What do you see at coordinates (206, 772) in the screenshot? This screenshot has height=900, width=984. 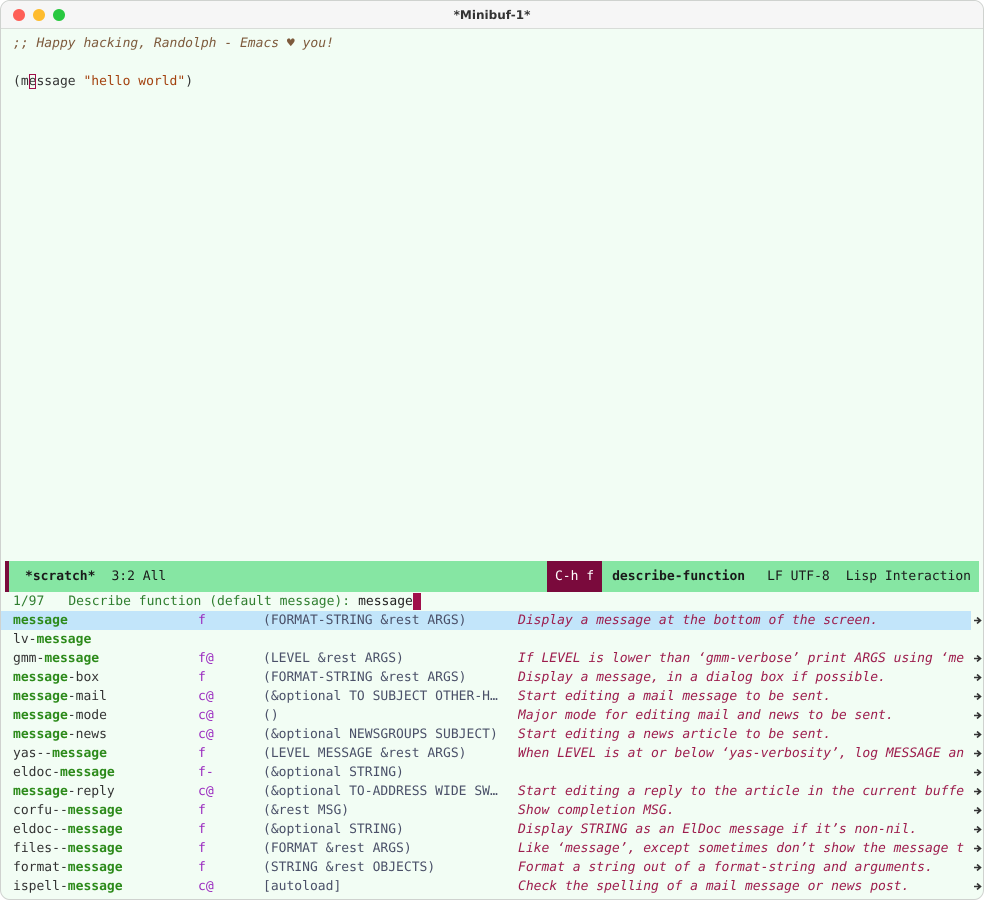 I see `candidate-kind: f-` at bounding box center [206, 772].